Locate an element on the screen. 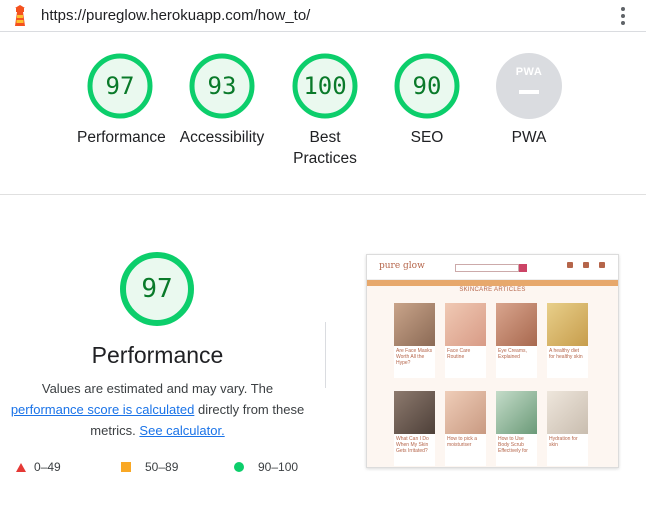 The image size is (646, 510). article-title: Eye Creams, Explained is located at coordinates (512, 354).